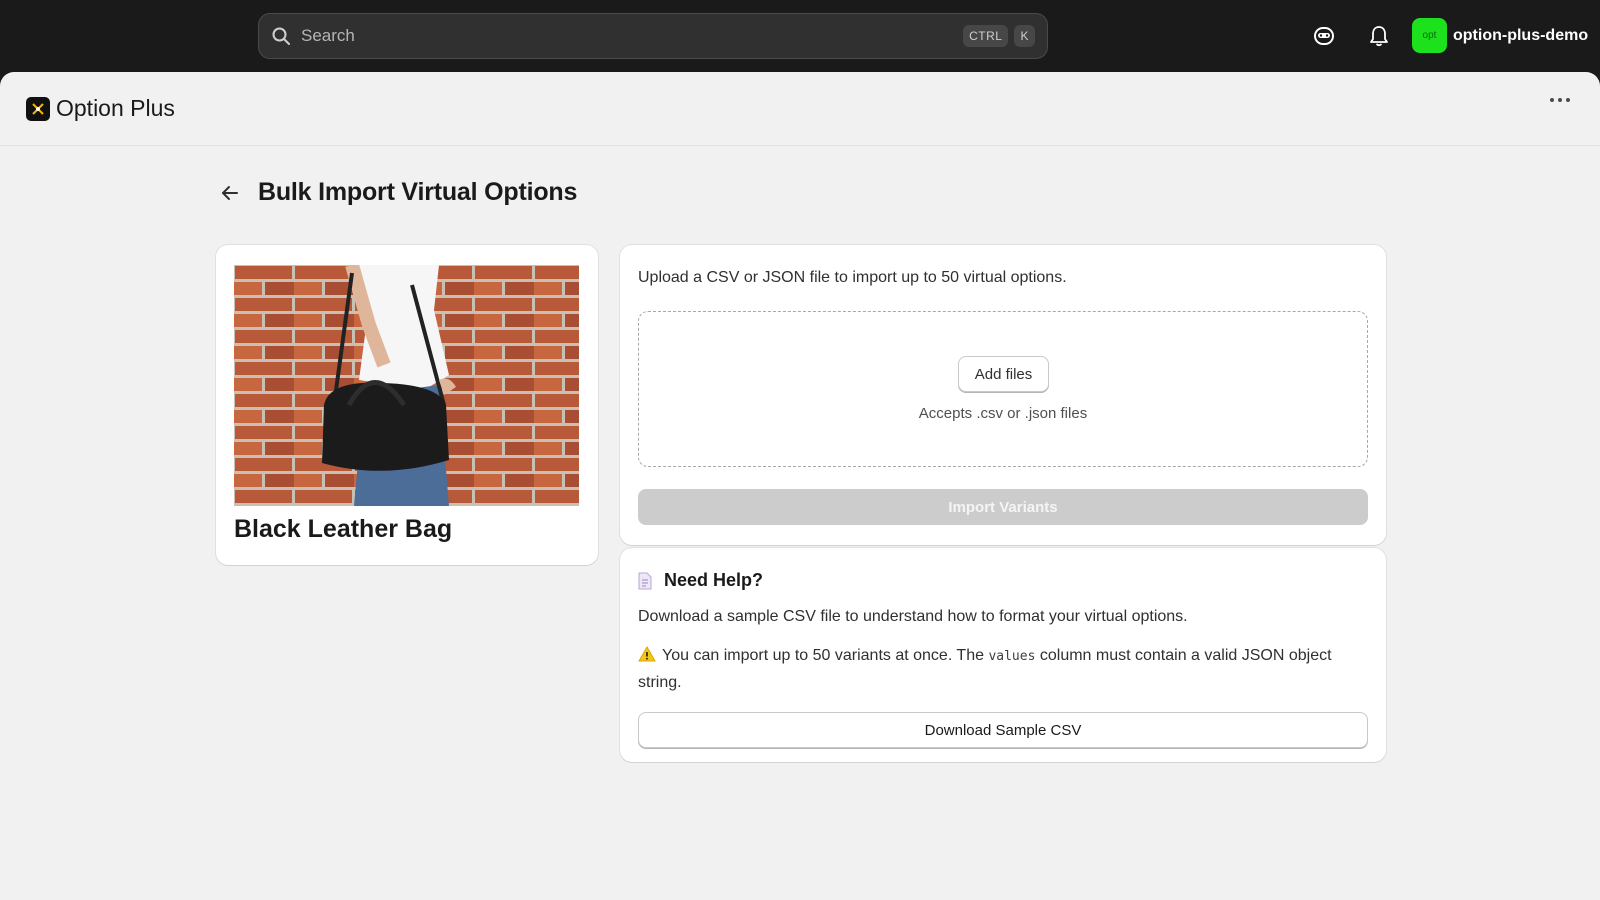 Image resolution: width=1600 pixels, height=900 pixels. I want to click on values-column-code: values, so click(1012, 656).